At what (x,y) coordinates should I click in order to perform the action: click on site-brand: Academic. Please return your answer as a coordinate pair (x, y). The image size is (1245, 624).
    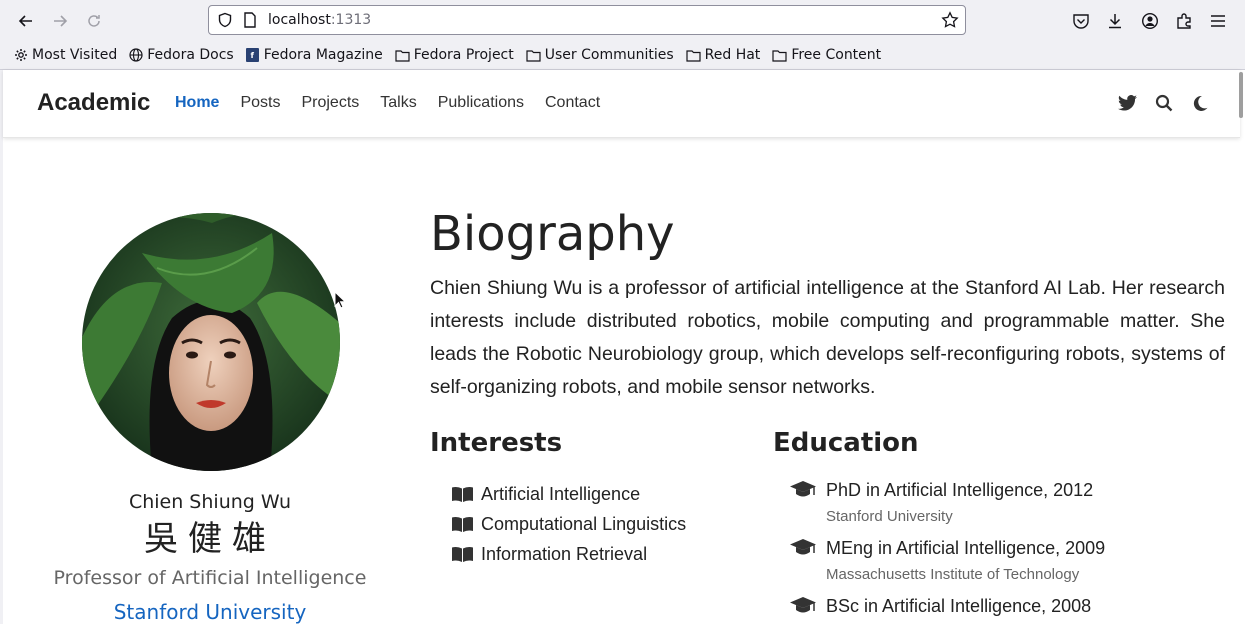
    Looking at the image, I should click on (93, 103).